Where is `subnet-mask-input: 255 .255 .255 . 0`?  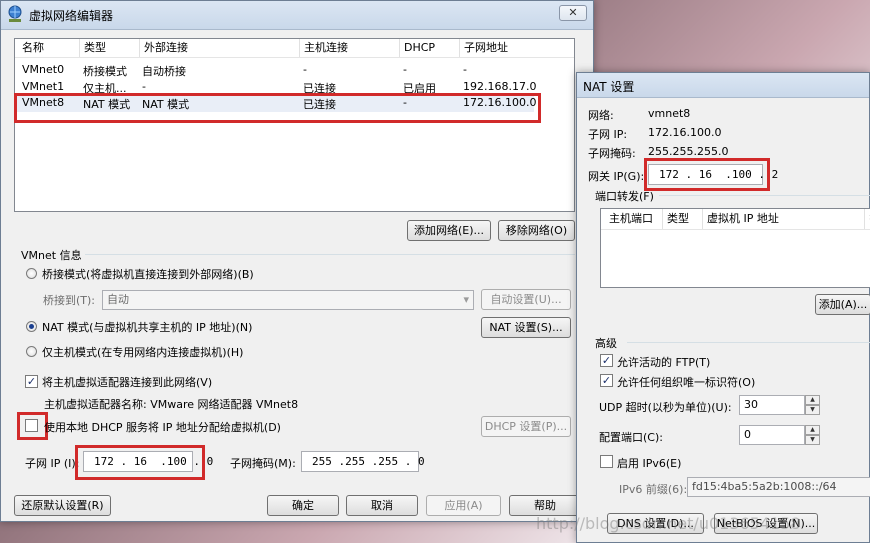 subnet-mask-input: 255 .255 .255 . 0 is located at coordinates (363, 461).